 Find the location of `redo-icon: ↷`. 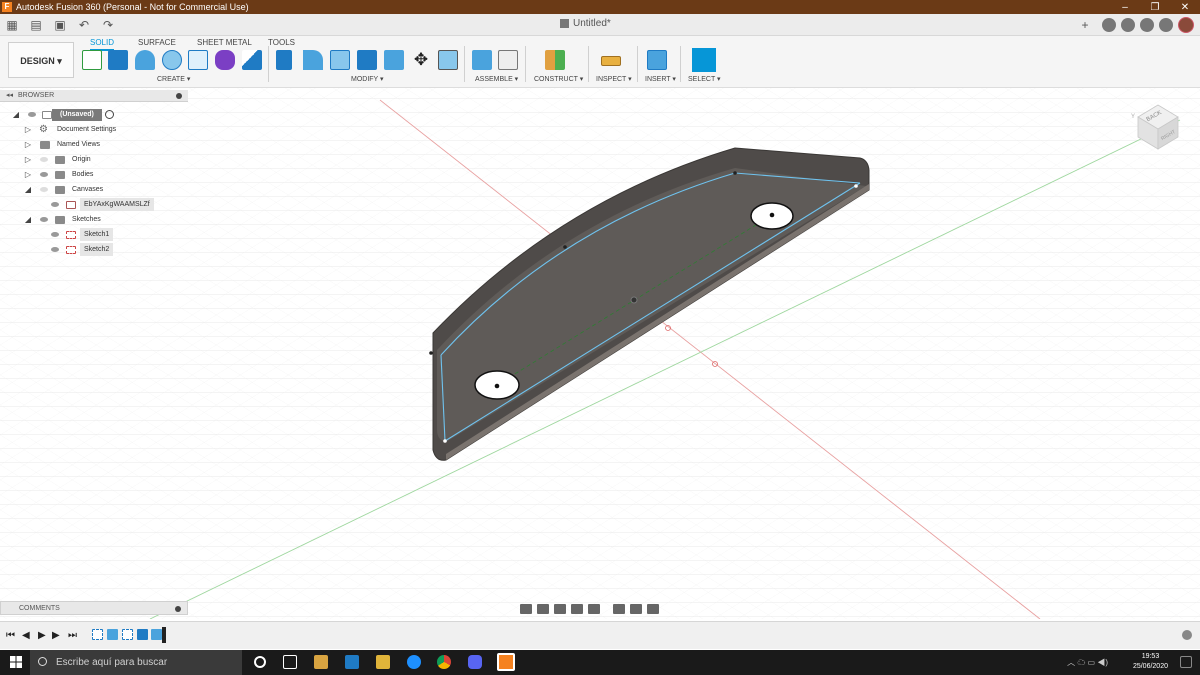

redo-icon: ↷ is located at coordinates (108, 25).